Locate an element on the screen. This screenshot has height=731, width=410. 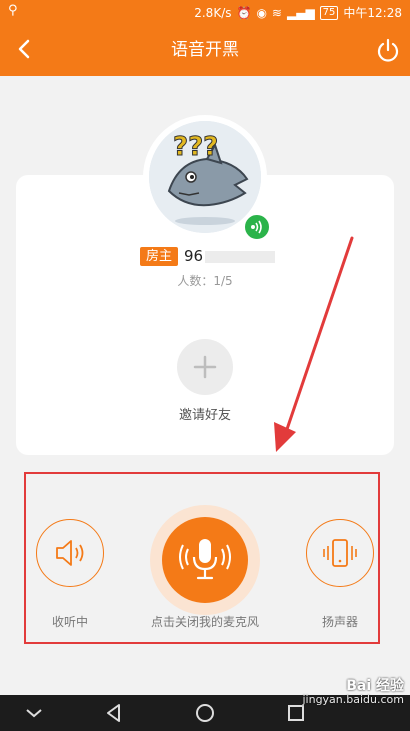
owner-badge: 房主 is located at coordinates (159, 256).